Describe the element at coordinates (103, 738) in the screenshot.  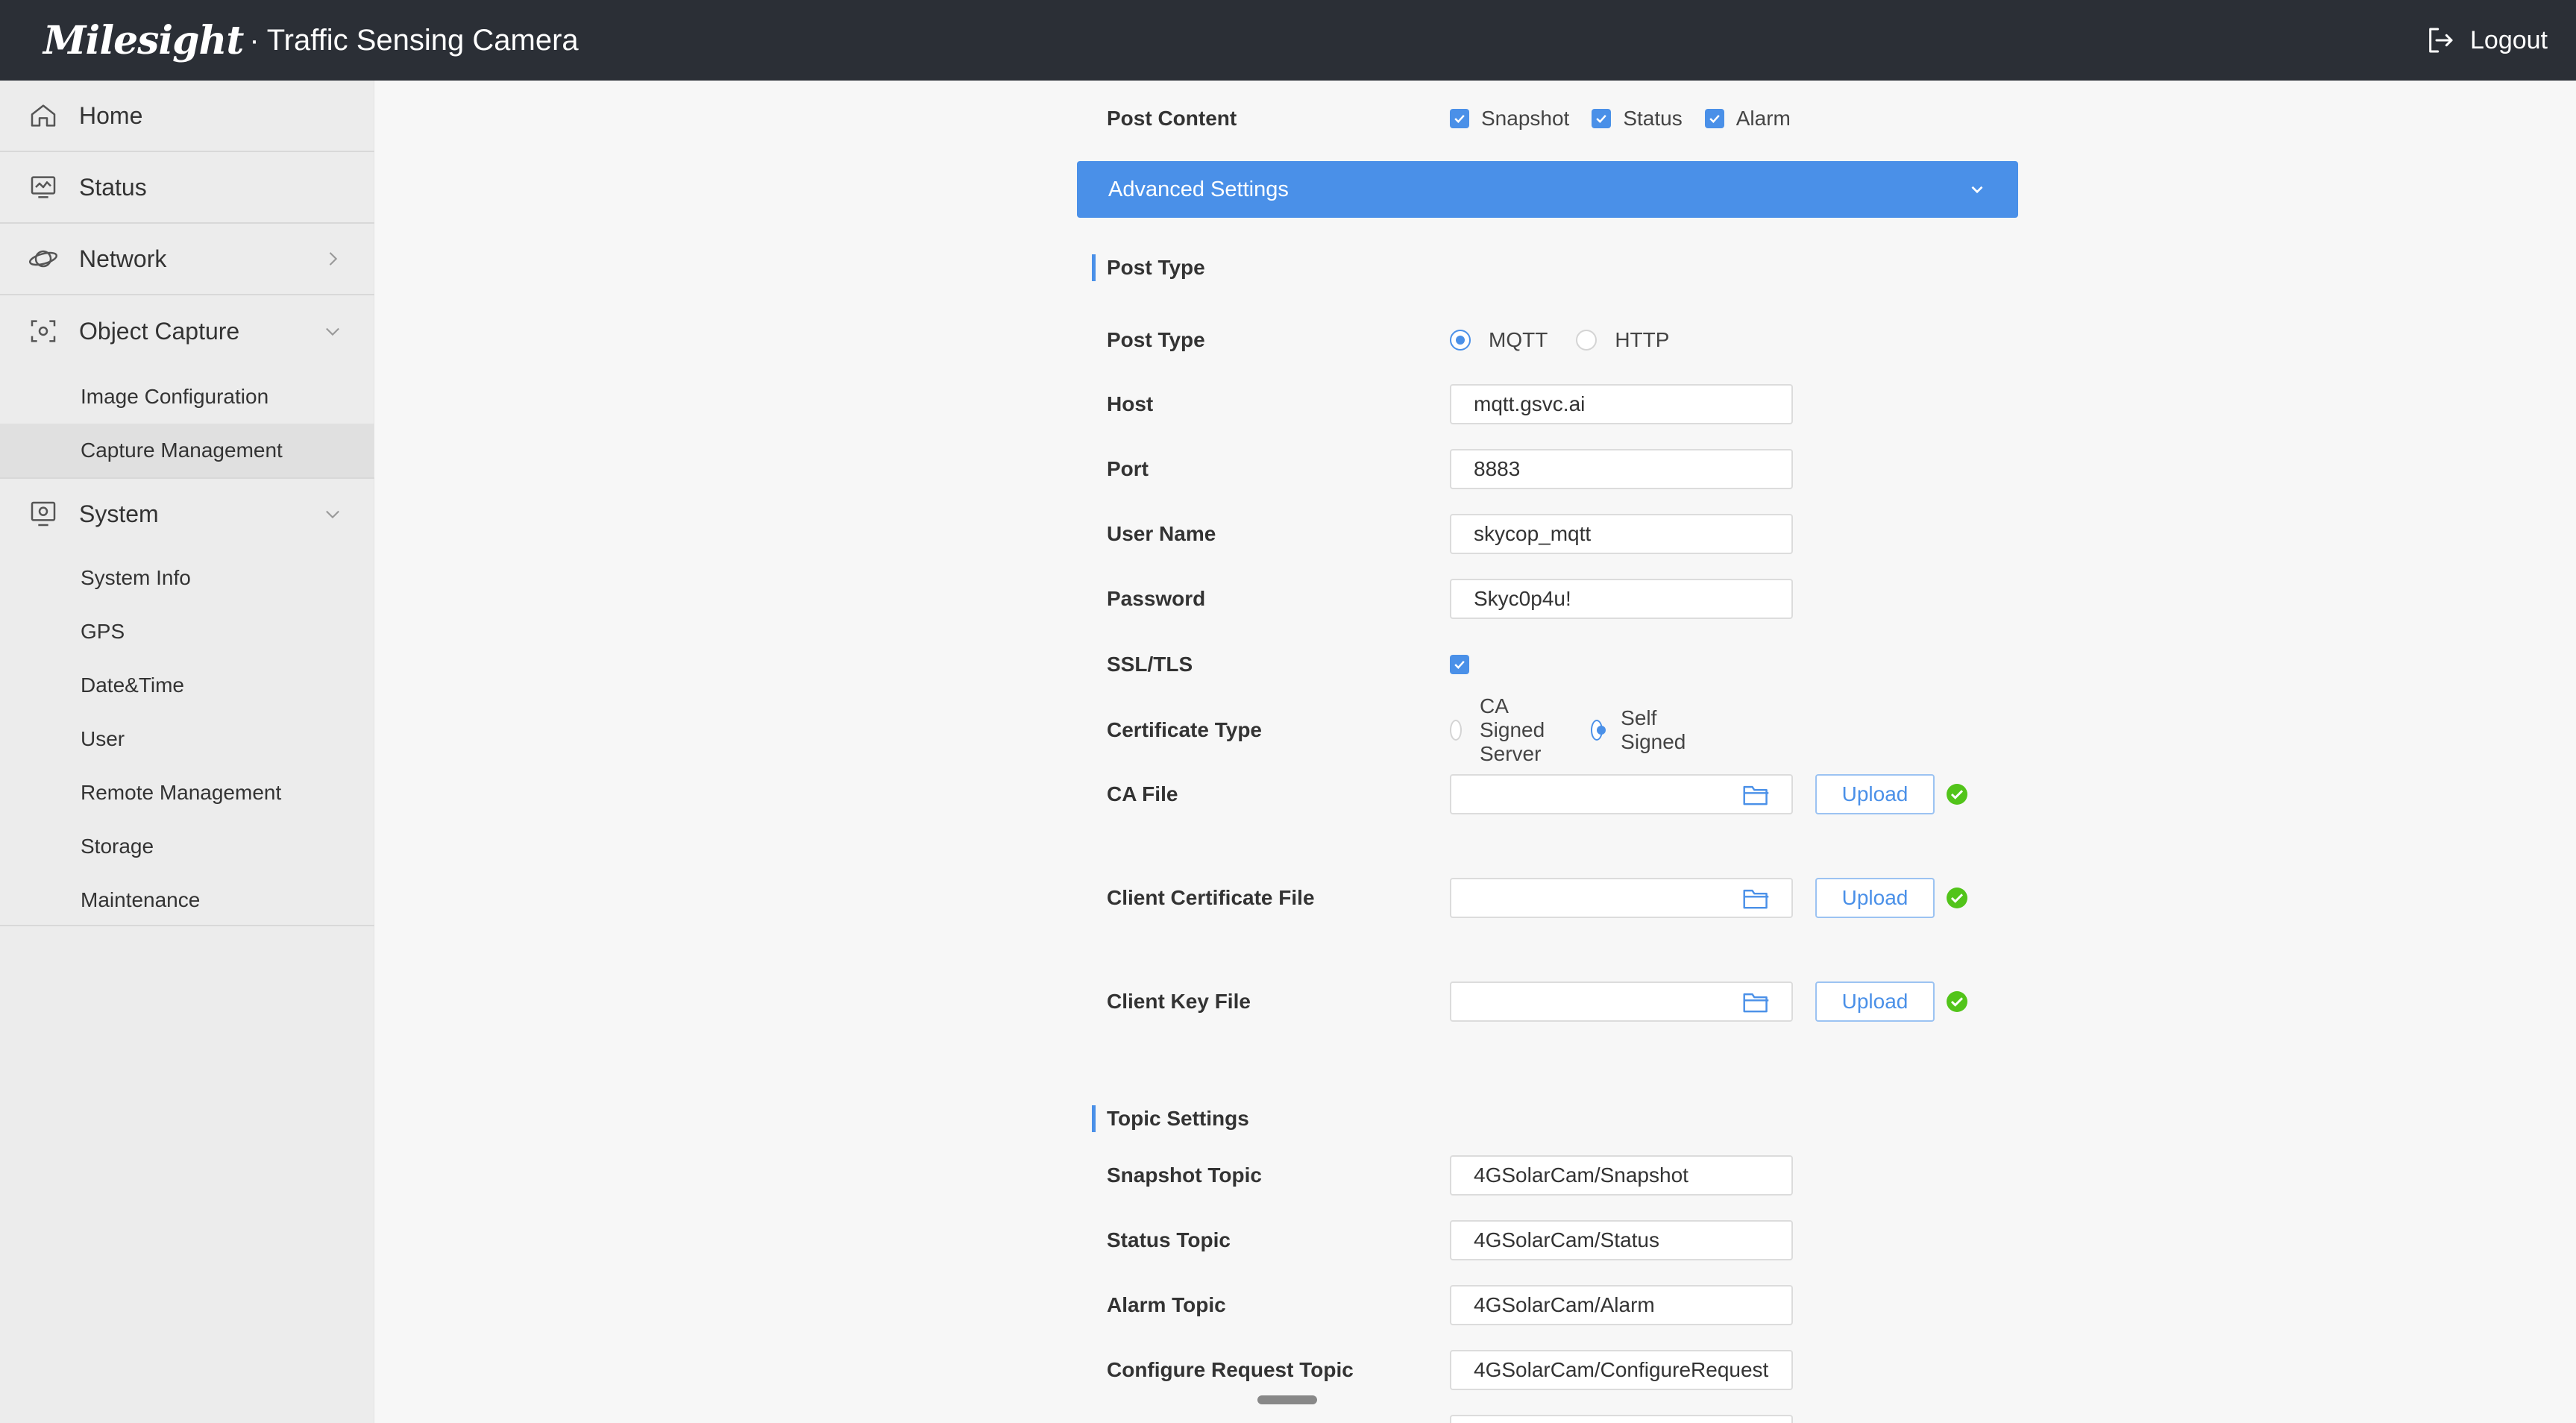
I see `sidebar-subitem-label: User` at that location.